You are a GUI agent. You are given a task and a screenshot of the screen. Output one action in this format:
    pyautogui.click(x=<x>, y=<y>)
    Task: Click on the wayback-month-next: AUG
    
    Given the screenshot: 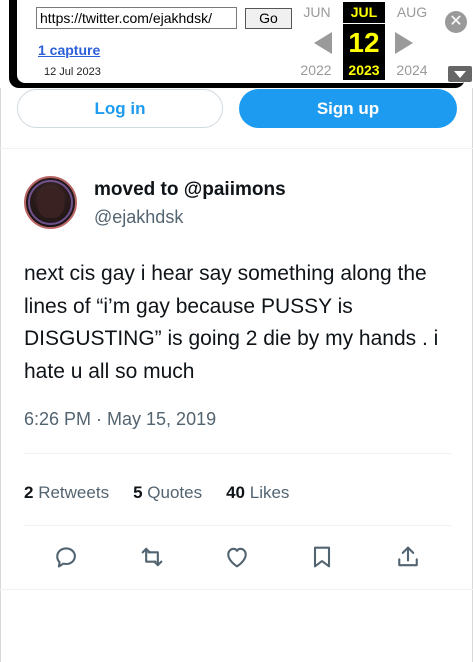 What is the action you would take?
    pyautogui.click(x=412, y=12)
    